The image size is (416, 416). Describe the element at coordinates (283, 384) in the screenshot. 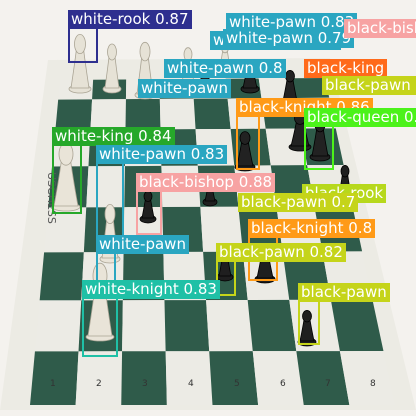

I see `board-file-label: 6` at that location.